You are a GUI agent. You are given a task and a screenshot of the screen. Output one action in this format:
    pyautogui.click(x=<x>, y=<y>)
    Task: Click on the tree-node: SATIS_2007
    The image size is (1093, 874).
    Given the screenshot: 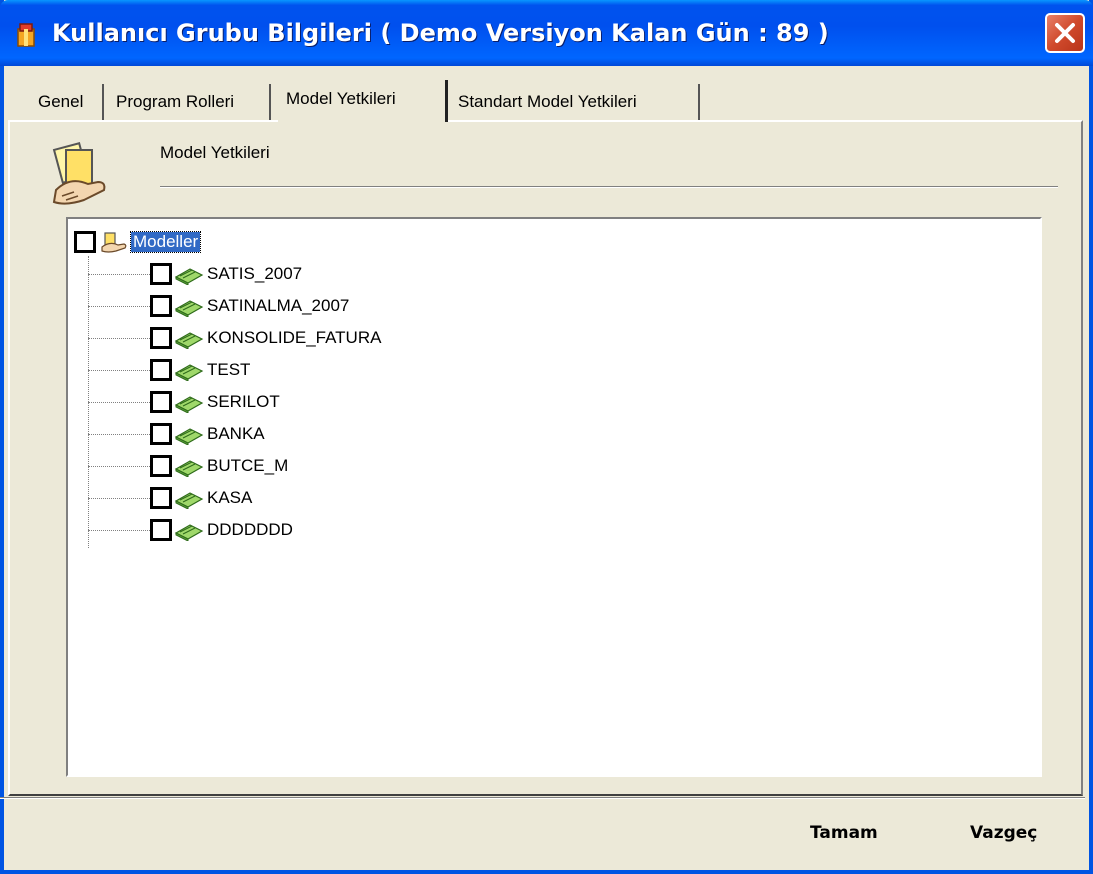 What is the action you would take?
    pyautogui.click(x=226, y=274)
    